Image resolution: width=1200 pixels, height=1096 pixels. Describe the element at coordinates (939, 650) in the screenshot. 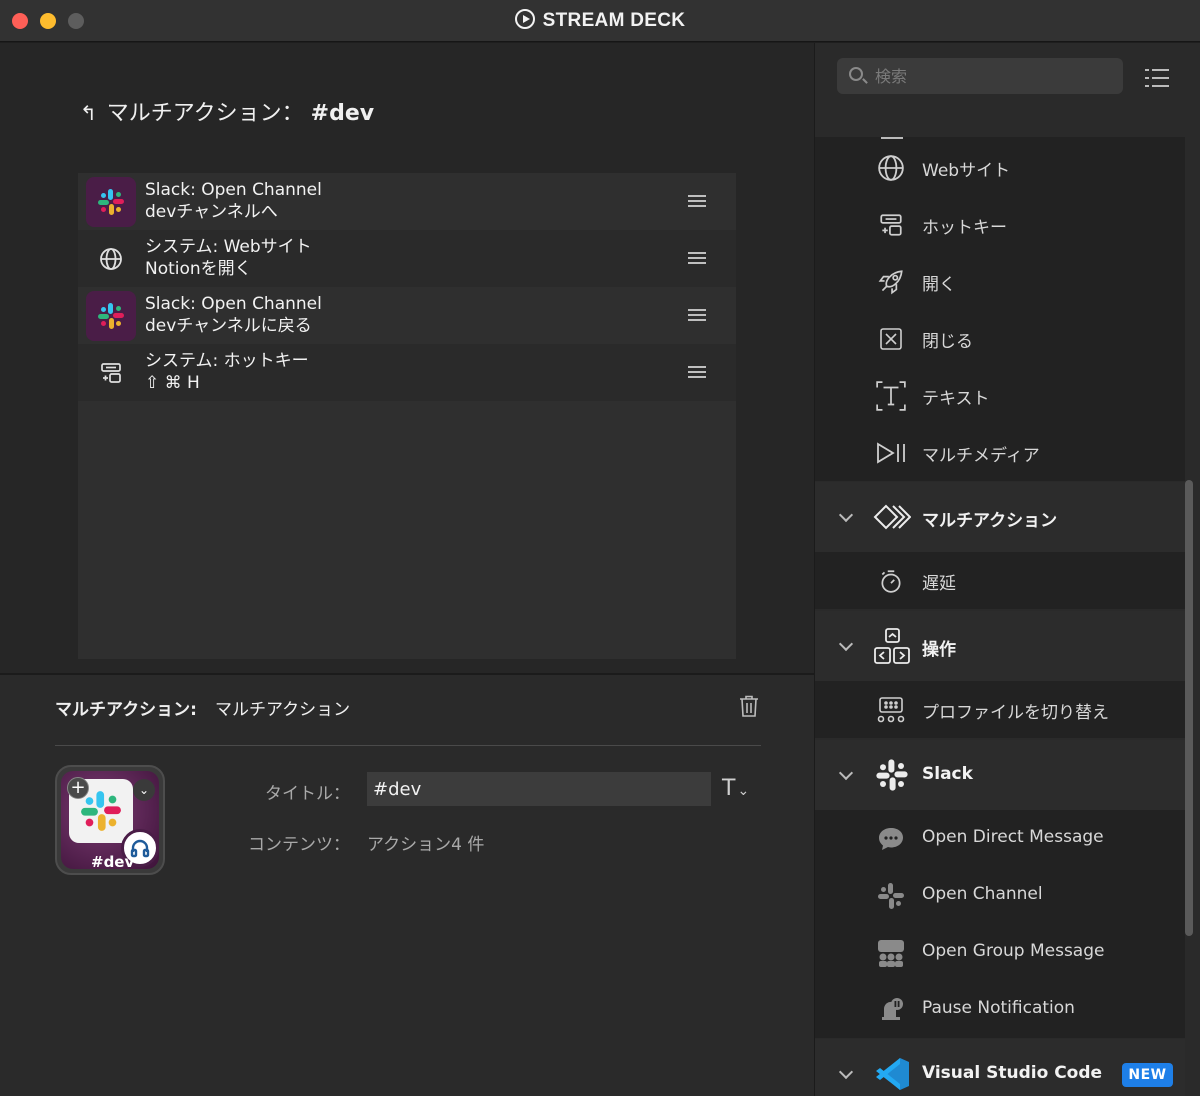

I see `group-label: 操作` at that location.